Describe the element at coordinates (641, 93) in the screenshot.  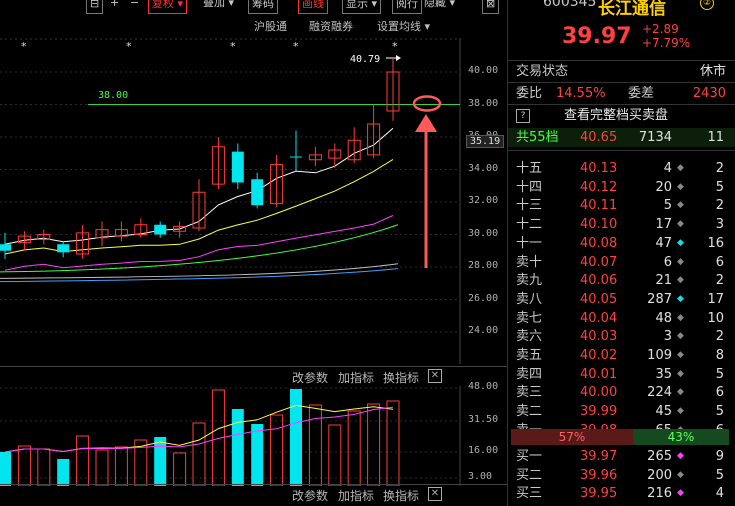
I see `weicha-label: 委差` at that location.